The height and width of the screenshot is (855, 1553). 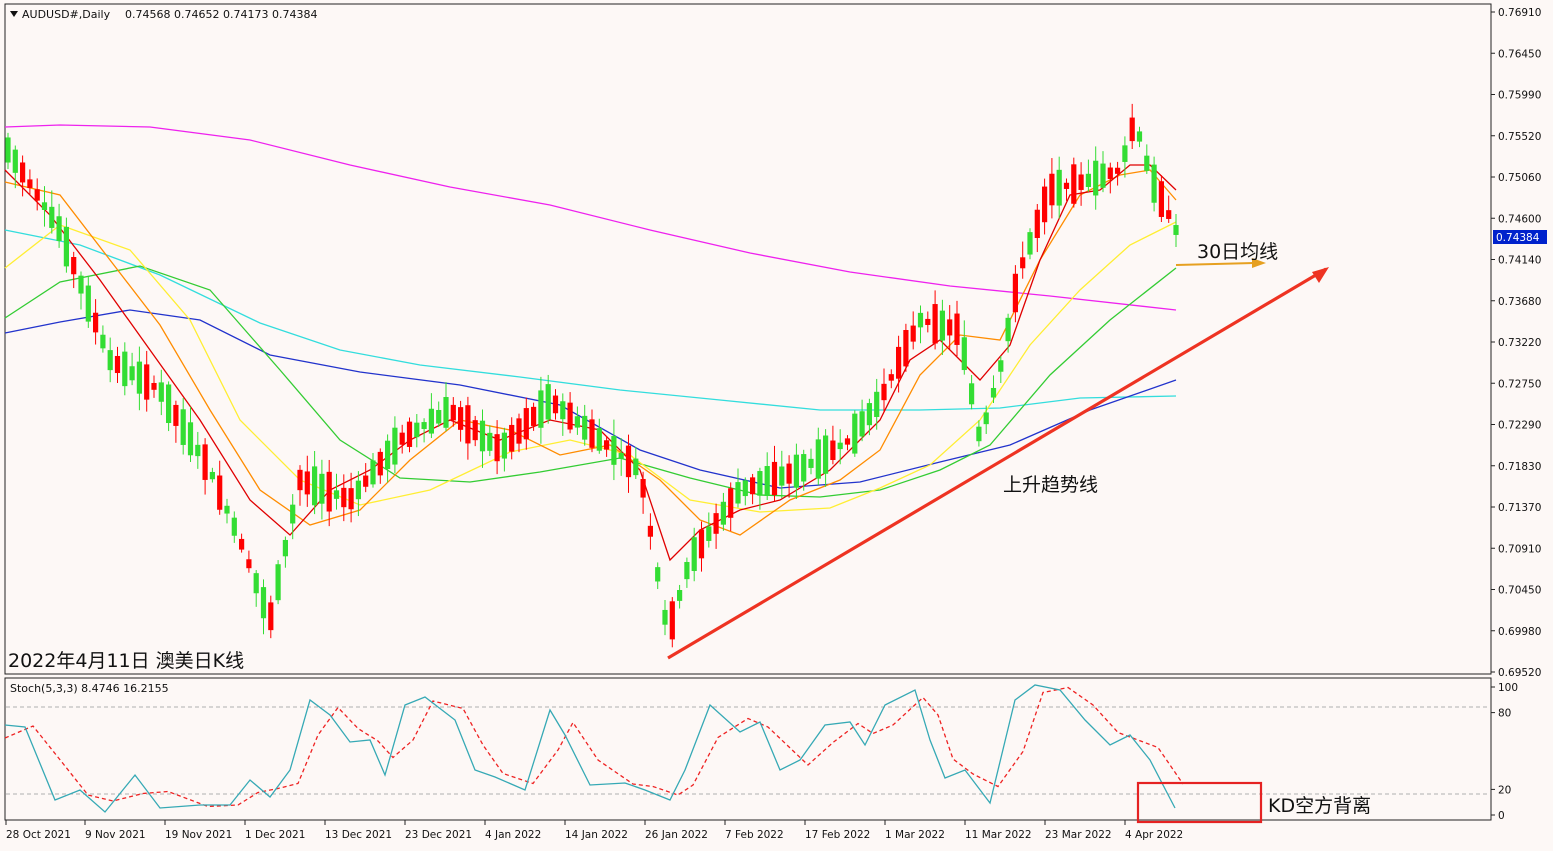 What do you see at coordinates (1519, 137) in the screenshot?
I see `price-tick-label: 0.75520` at bounding box center [1519, 137].